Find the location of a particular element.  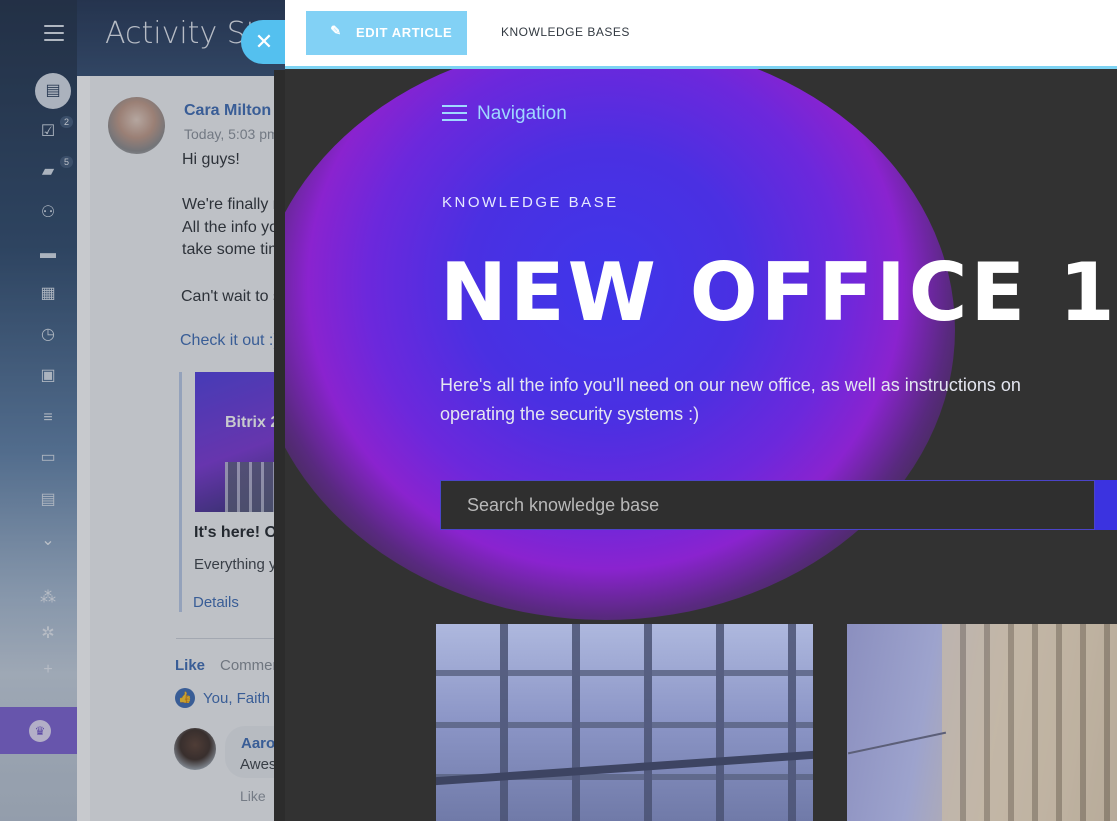

edit-article-label: EDIT ARTICLE is located at coordinates (404, 32).